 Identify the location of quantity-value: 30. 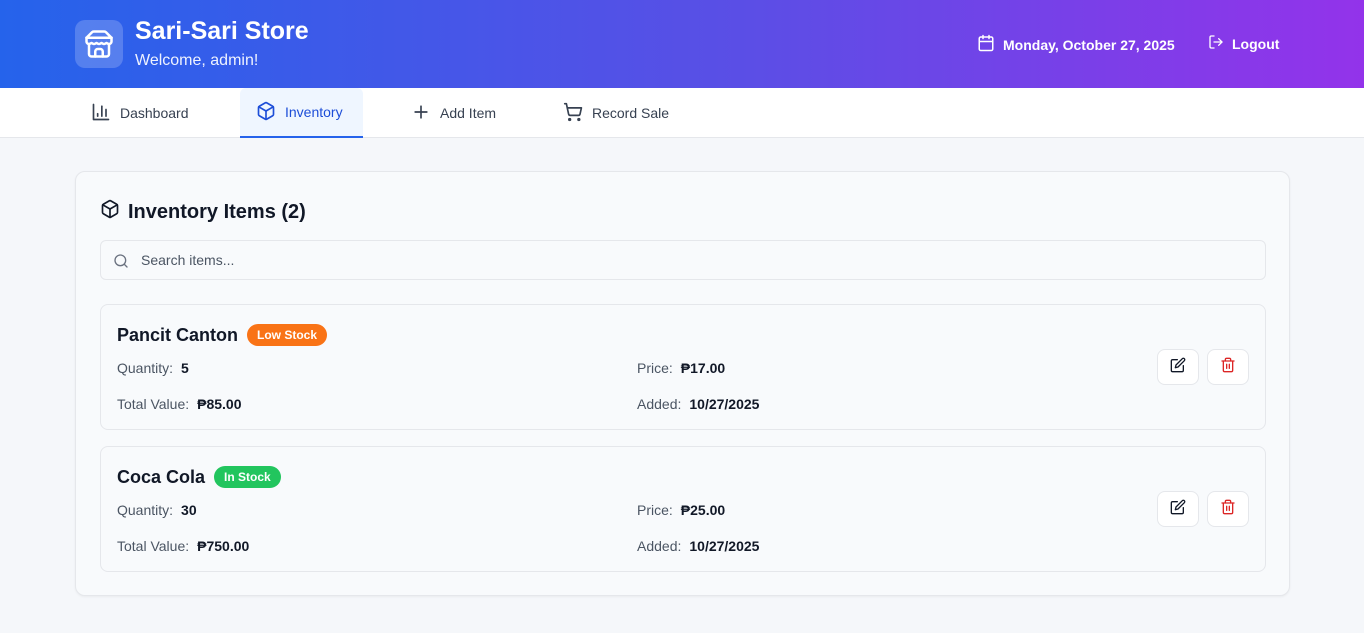
(189, 510).